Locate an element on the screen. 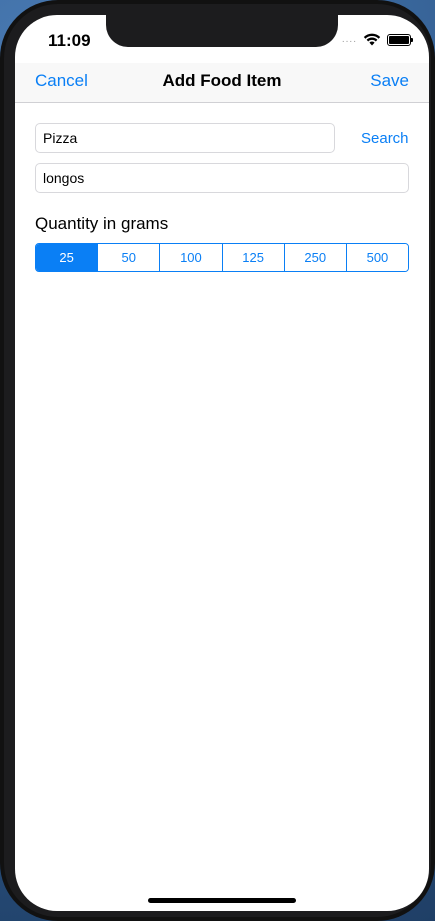 Image resolution: width=435 pixels, height=921 pixels. quantity-segmented-control: 25 50 100 125 250 500 is located at coordinates (222, 257).